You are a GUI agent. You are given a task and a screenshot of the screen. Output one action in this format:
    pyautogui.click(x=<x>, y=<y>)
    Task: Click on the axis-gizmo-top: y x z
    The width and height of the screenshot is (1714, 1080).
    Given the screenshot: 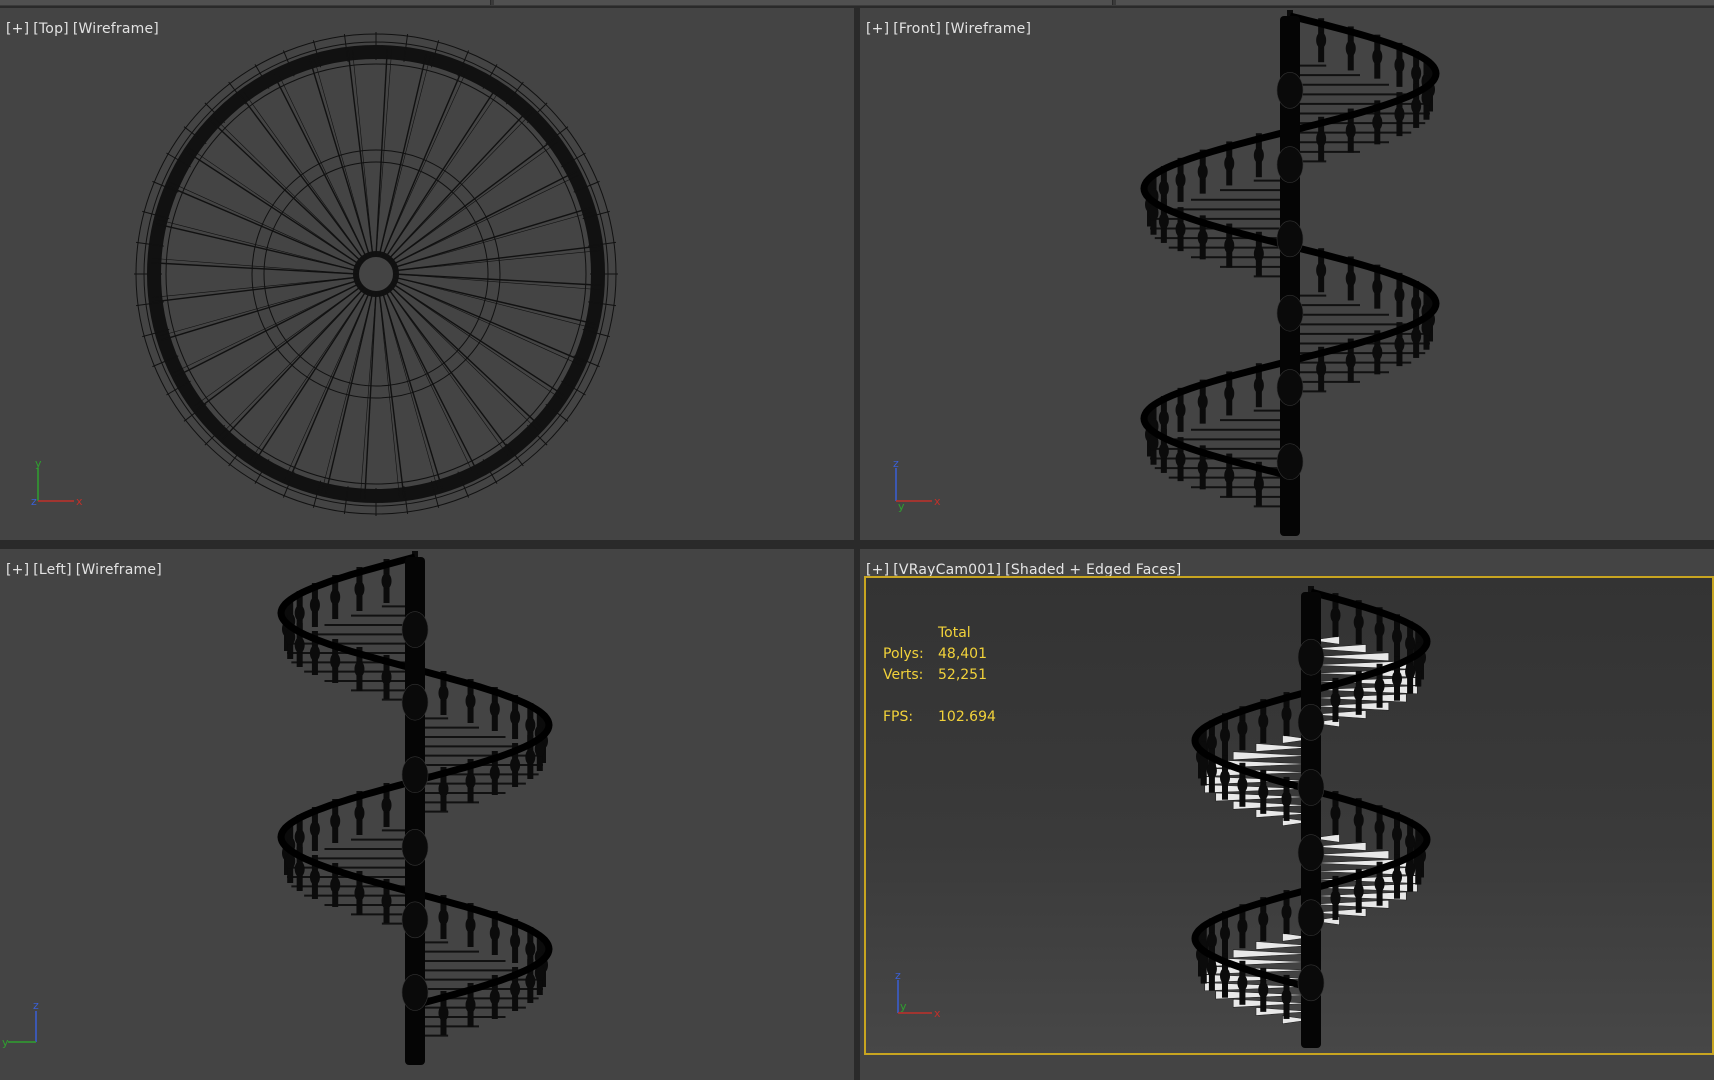 What is the action you would take?
    pyautogui.click(x=56, y=489)
    